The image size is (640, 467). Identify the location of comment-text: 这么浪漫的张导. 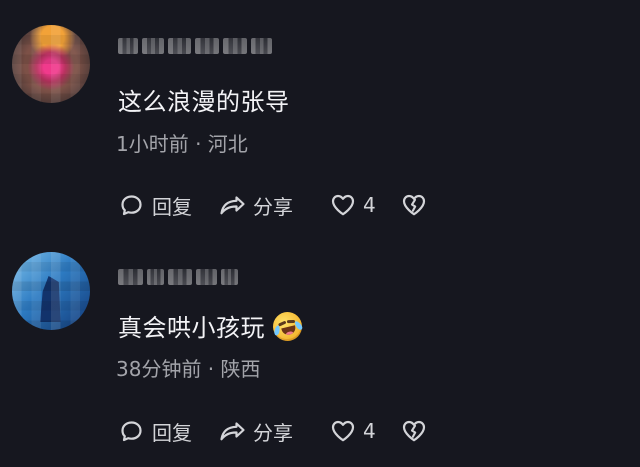
(204, 102).